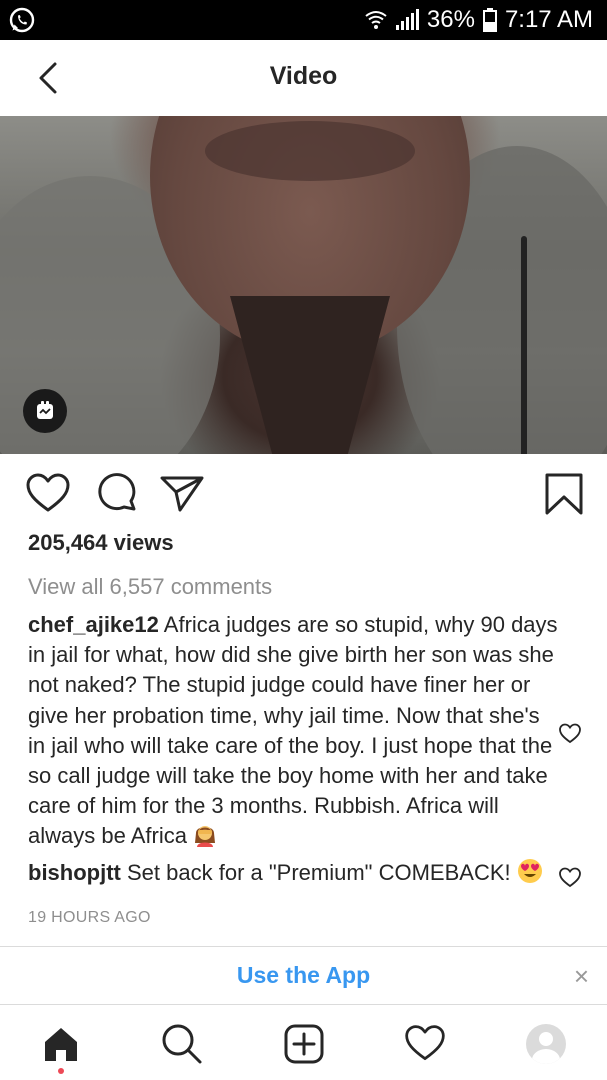  I want to click on battery-percent: 36%, so click(450, 19).